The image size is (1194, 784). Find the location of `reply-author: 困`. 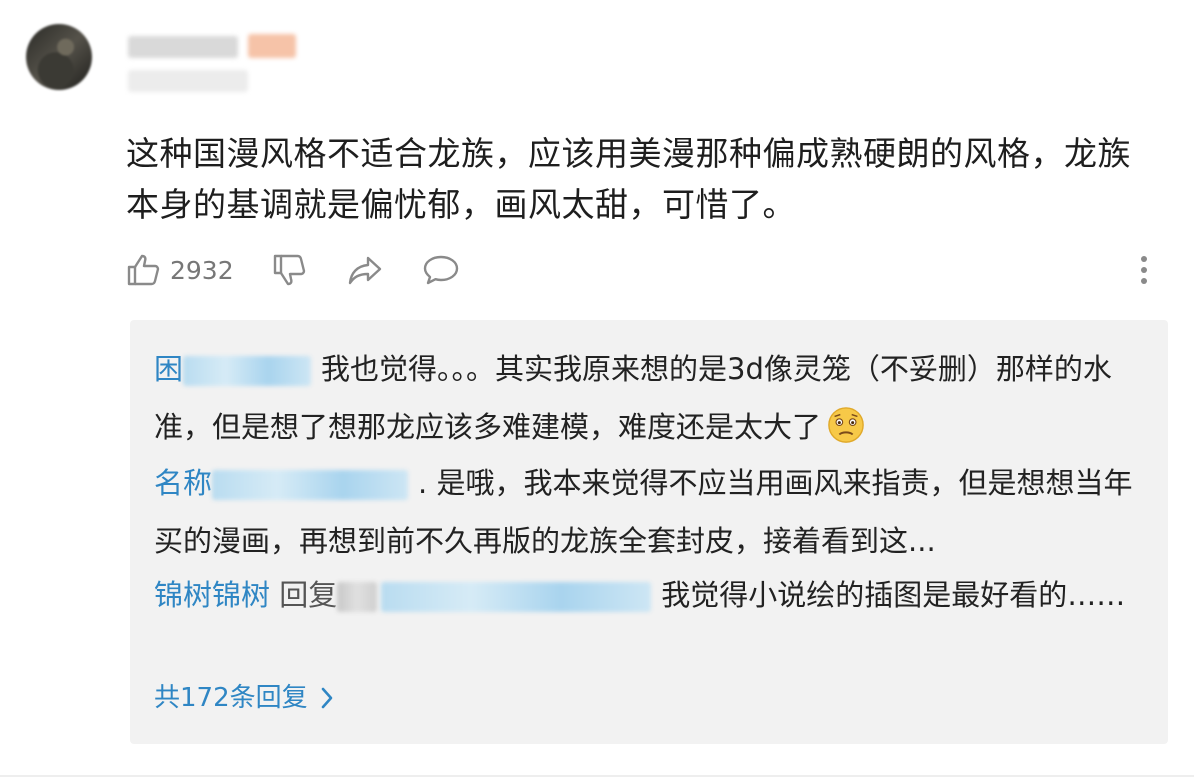

reply-author: 困 is located at coordinates (168, 369).